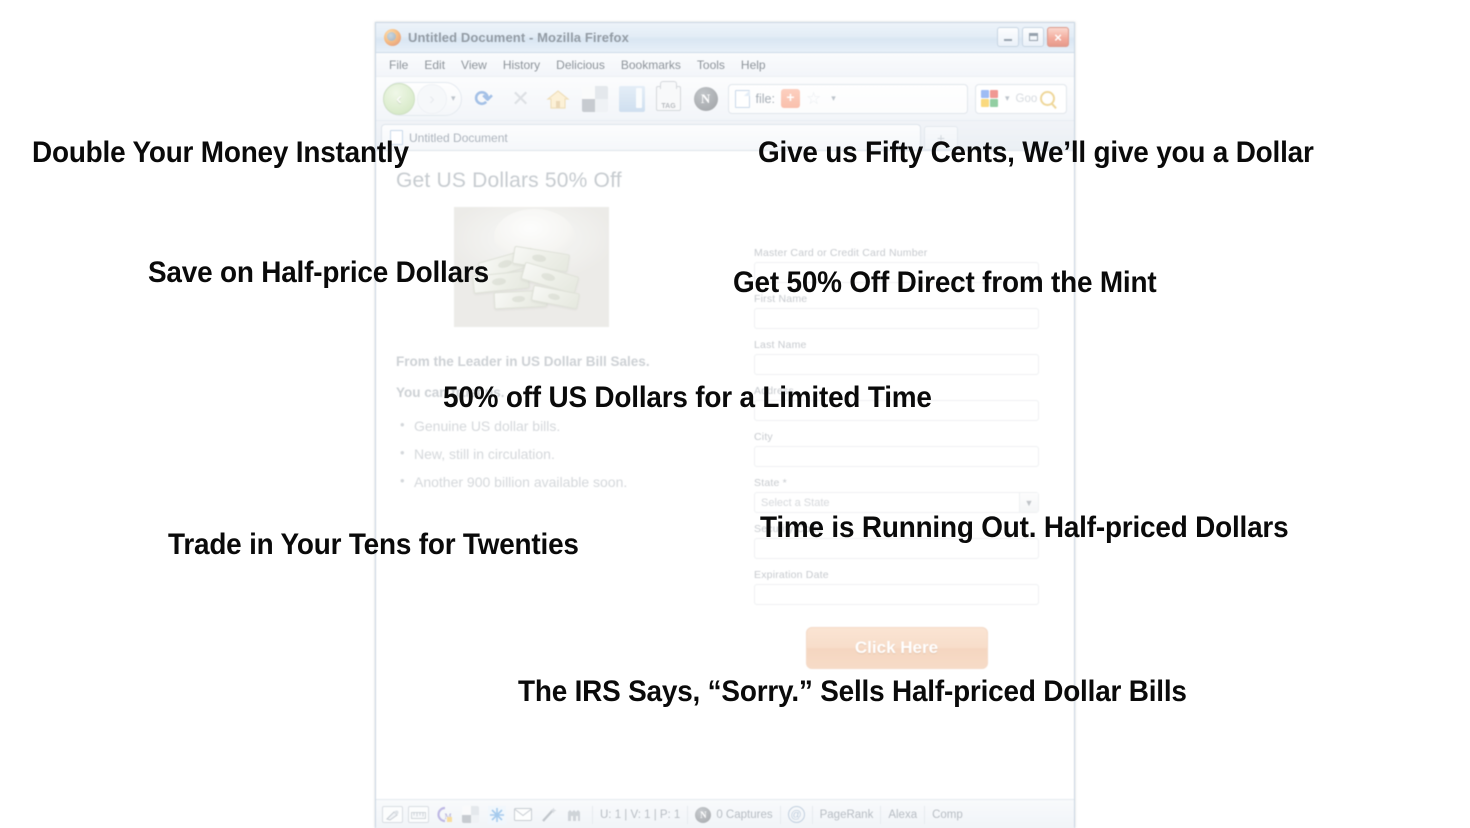 Image resolution: width=1470 pixels, height=828 pixels. I want to click on page-heading: Get US Dollars 50% Off, so click(509, 180).